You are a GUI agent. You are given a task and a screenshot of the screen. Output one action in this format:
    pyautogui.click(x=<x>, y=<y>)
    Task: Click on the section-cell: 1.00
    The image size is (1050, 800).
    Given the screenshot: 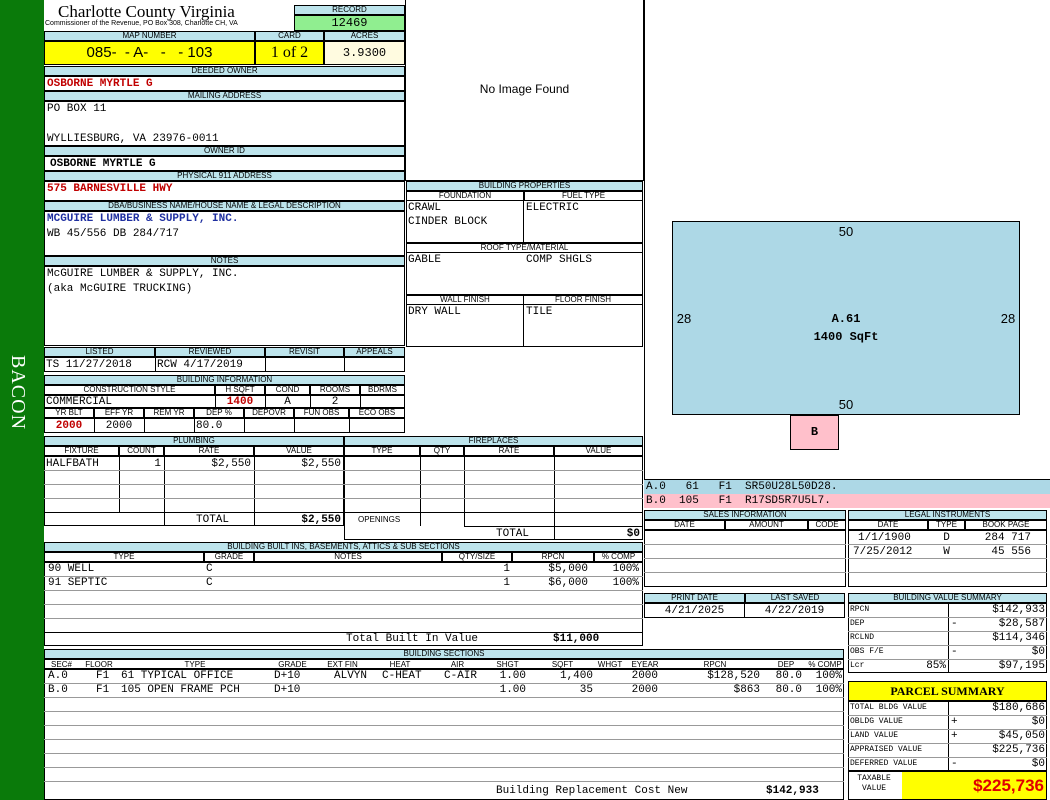 What is the action you would take?
    pyautogui.click(x=512, y=690)
    